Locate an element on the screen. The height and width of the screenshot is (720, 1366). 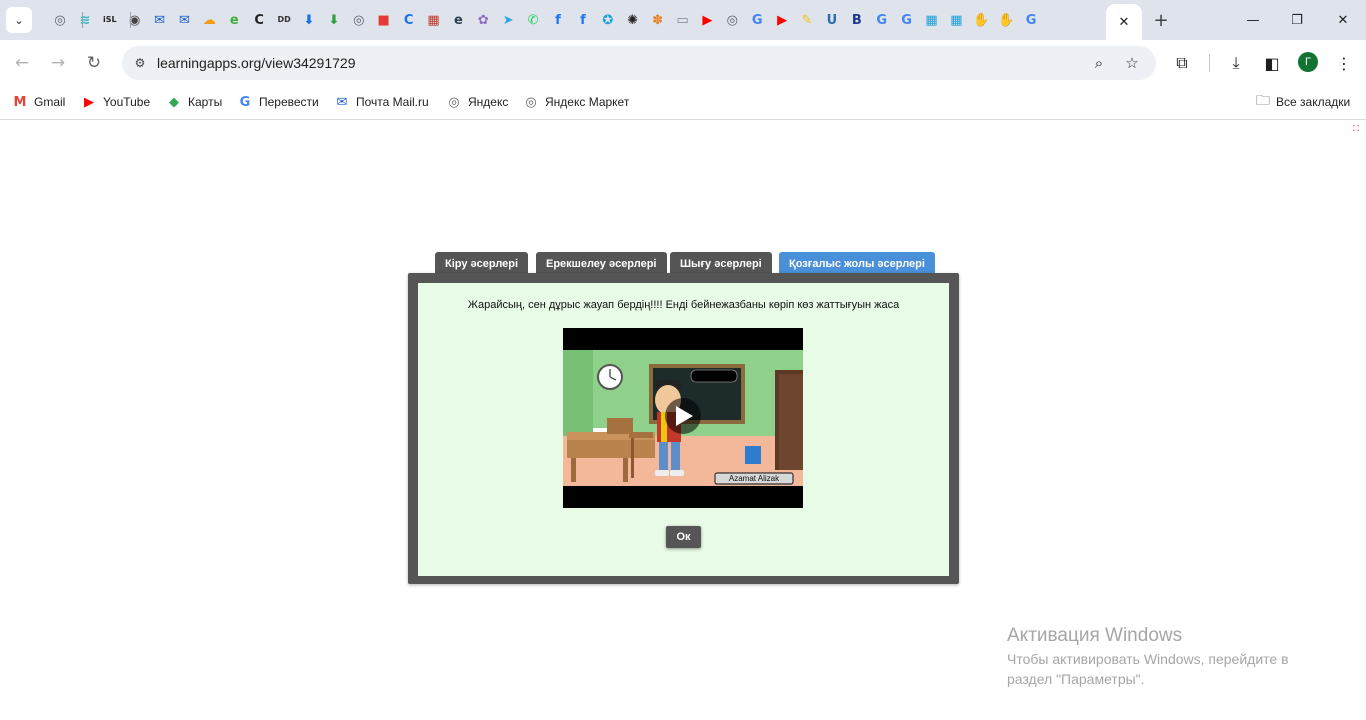
minimize-button: — is located at coordinates (1253, 20).